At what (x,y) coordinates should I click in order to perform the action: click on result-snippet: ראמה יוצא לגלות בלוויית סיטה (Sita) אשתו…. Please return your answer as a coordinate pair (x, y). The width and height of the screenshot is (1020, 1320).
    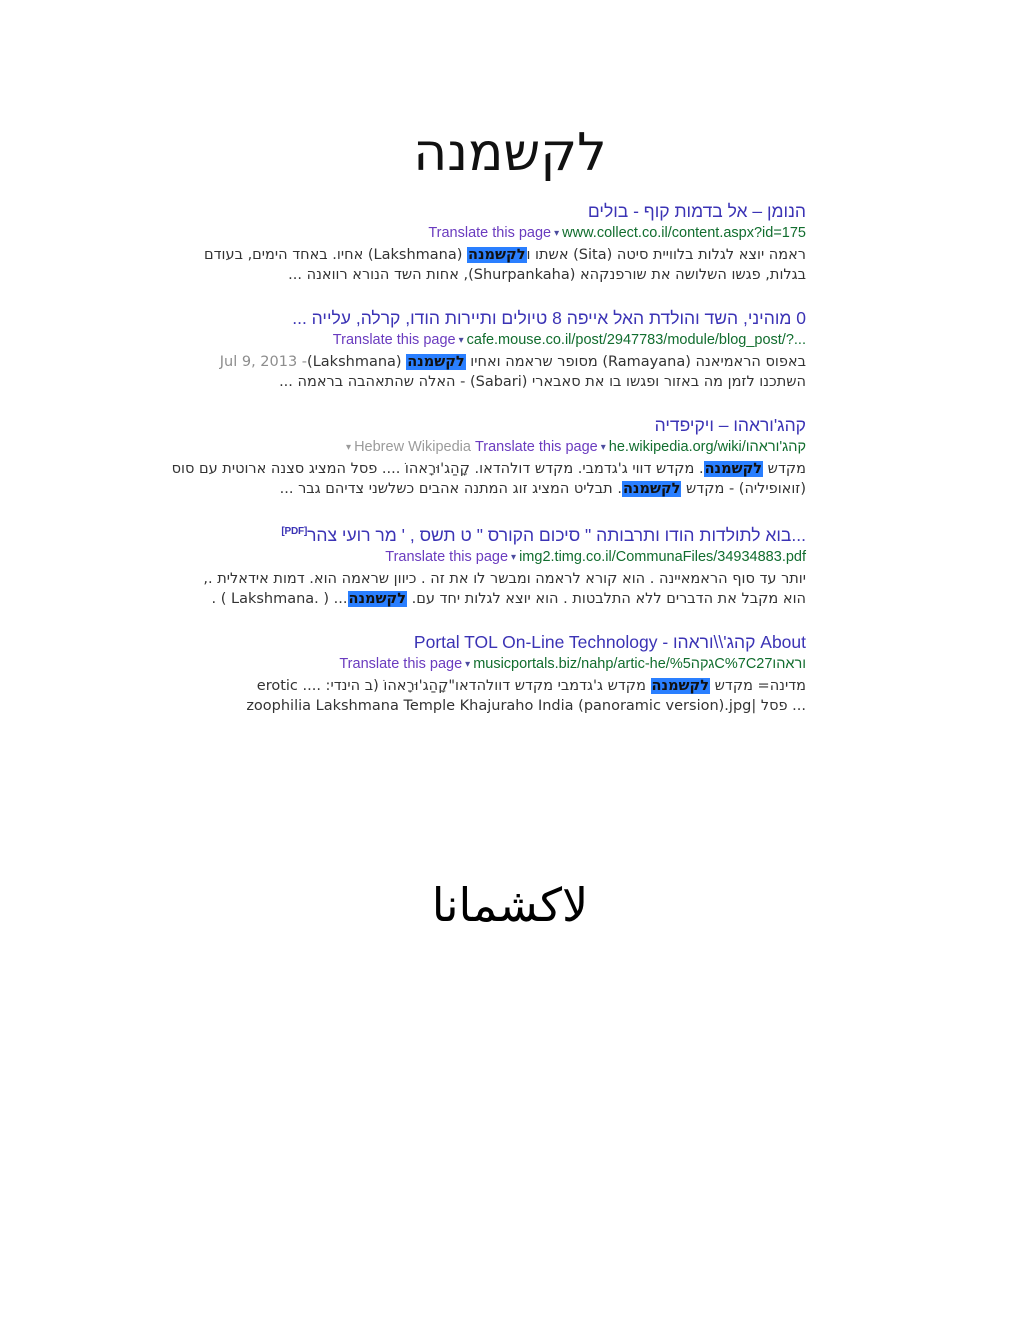
    Looking at the image, I should click on (496, 265).